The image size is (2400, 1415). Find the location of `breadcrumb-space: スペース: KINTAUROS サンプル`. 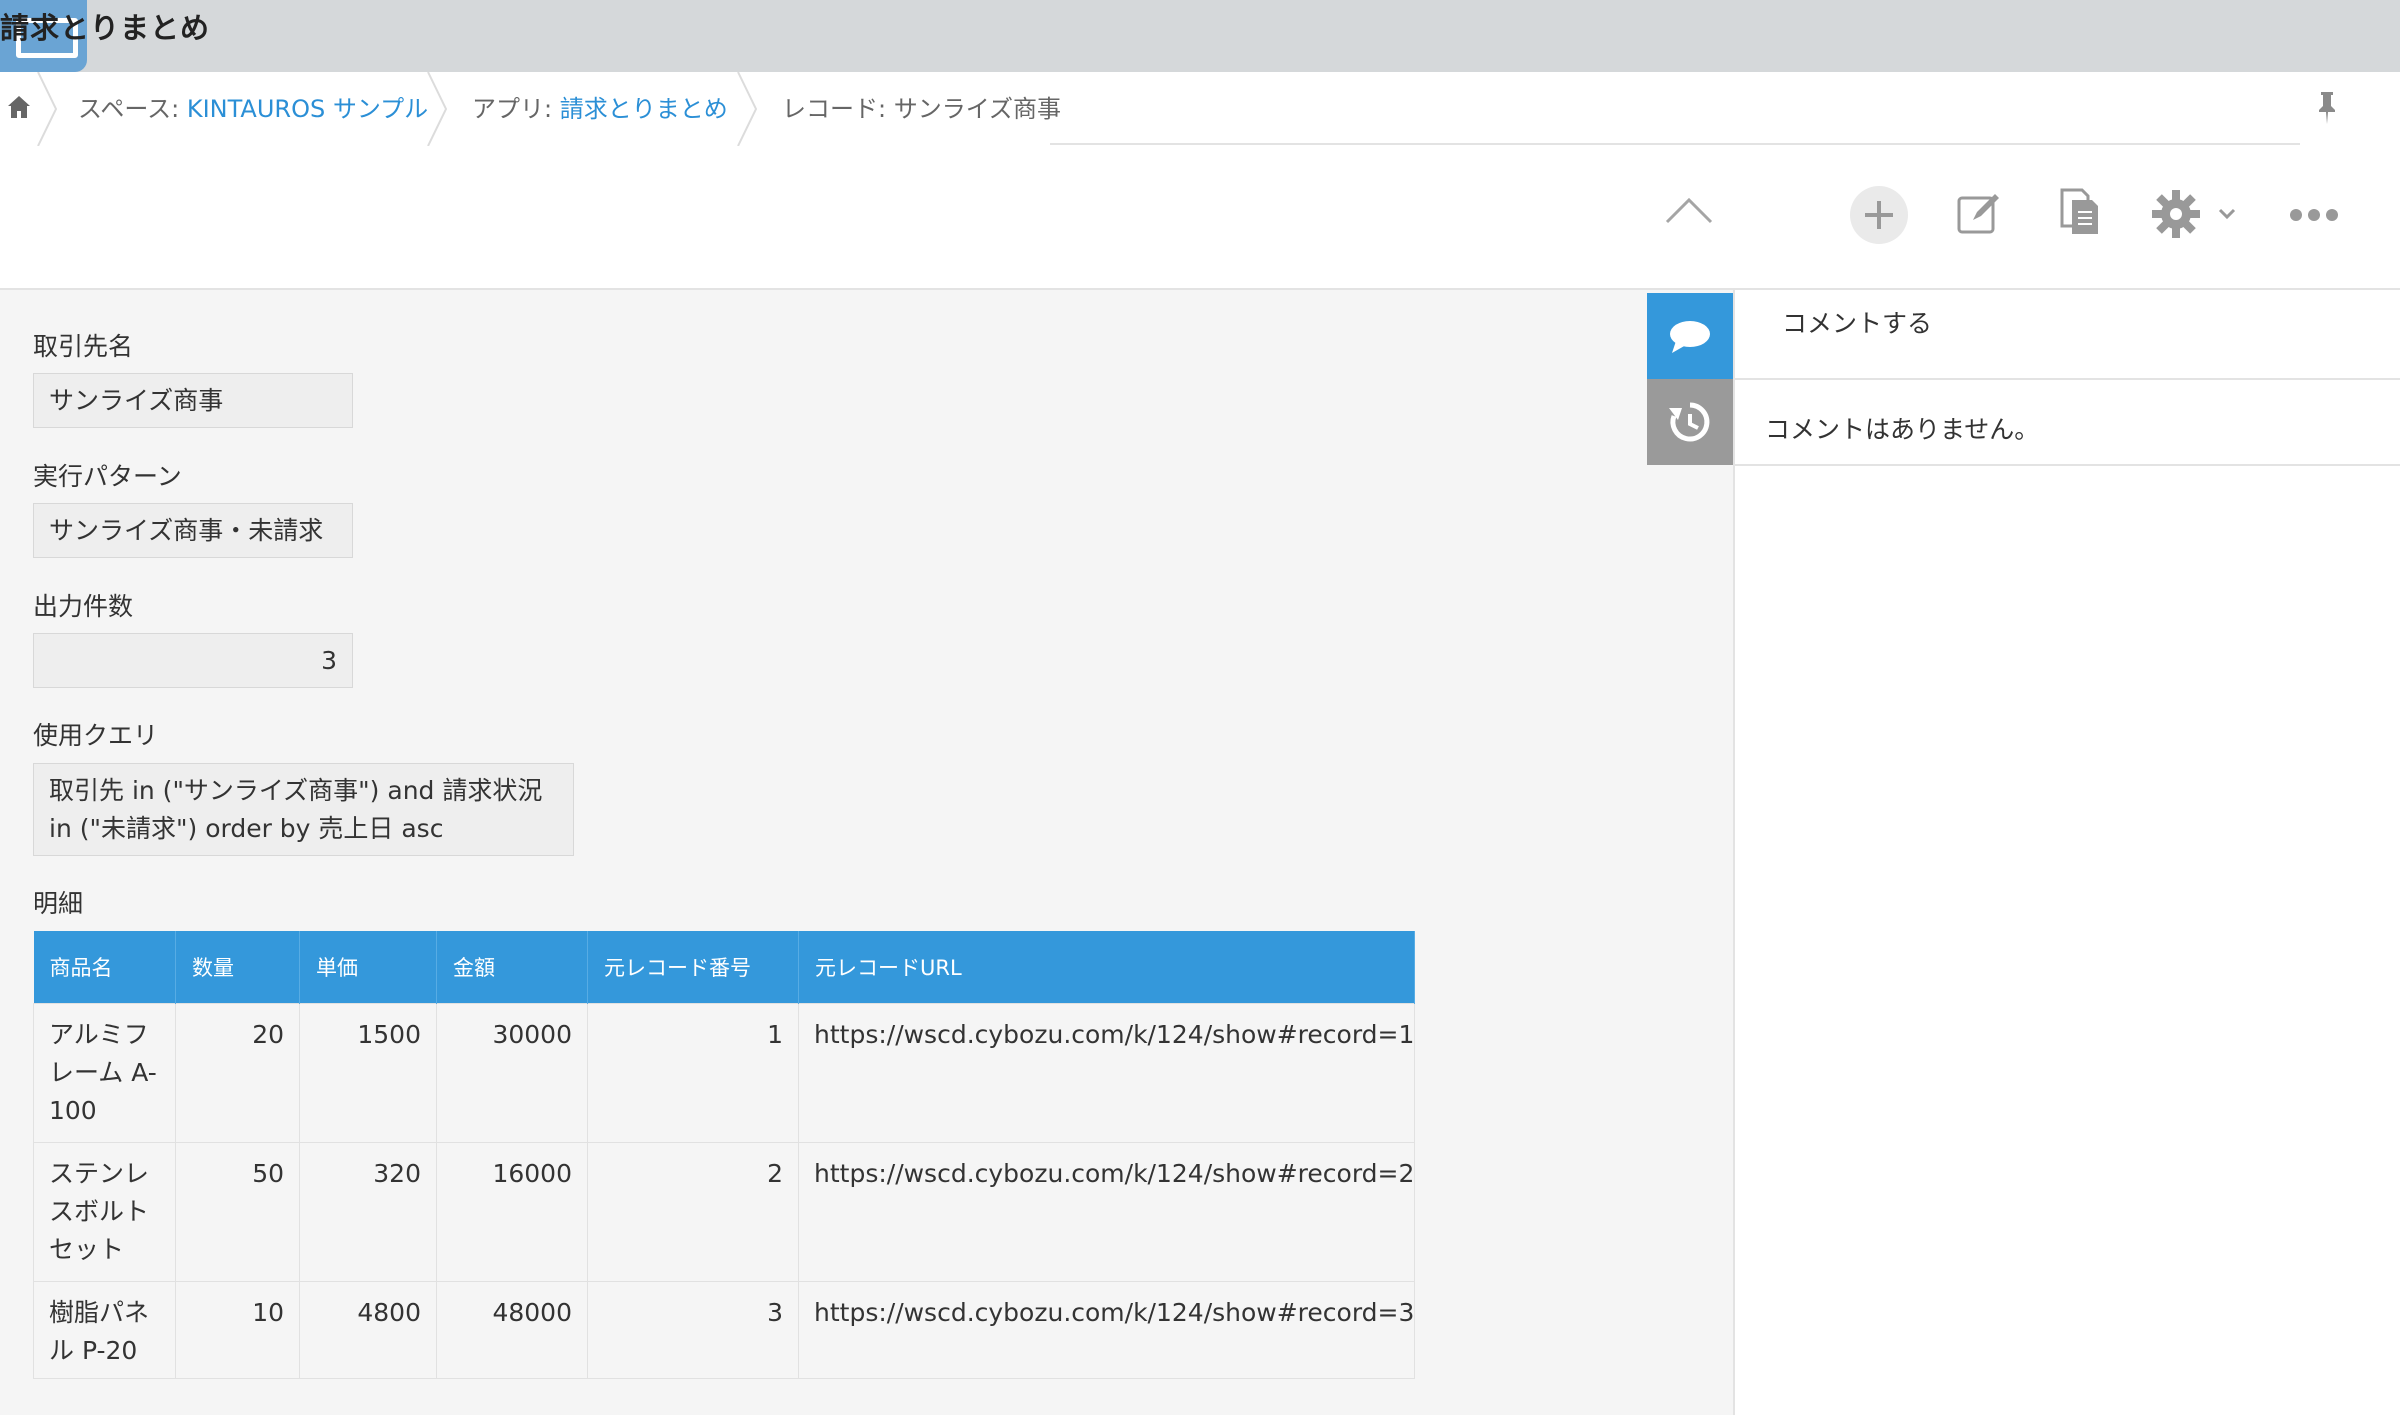

breadcrumb-space: スペース: KINTAUROS サンプル is located at coordinates (253, 109).